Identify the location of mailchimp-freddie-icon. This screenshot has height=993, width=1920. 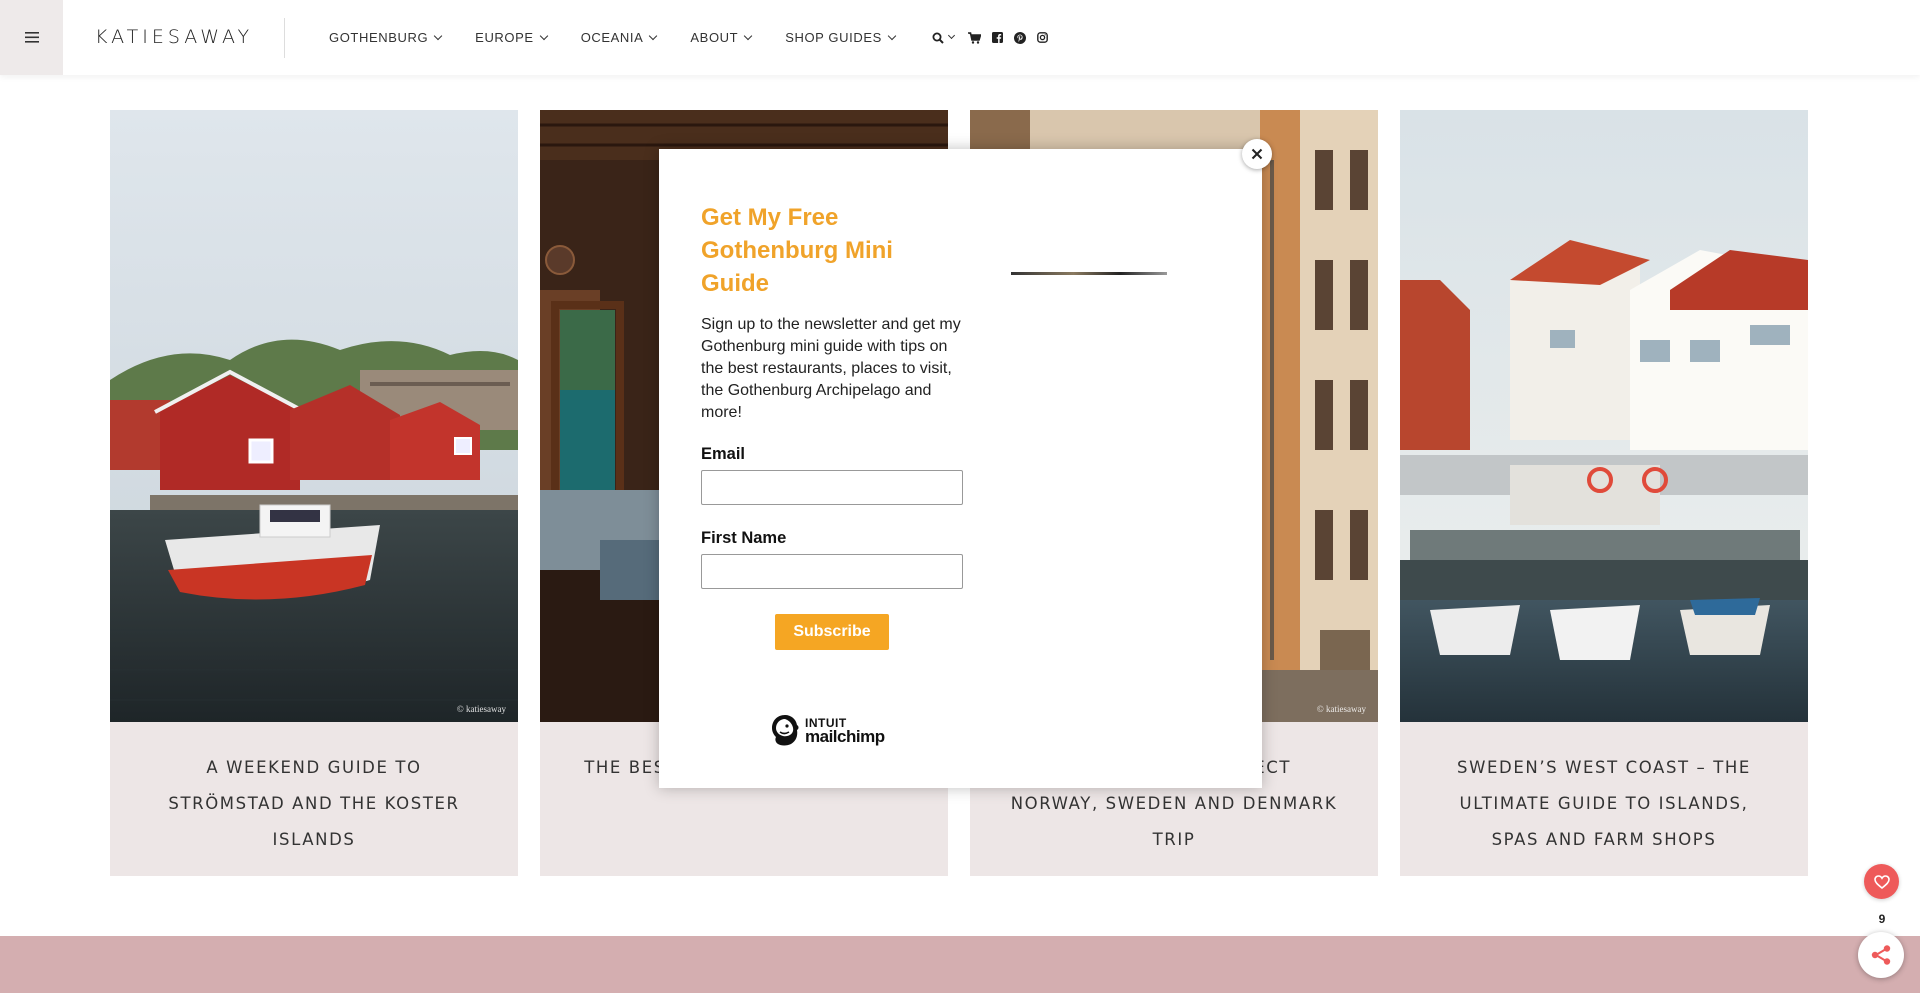
(785, 730).